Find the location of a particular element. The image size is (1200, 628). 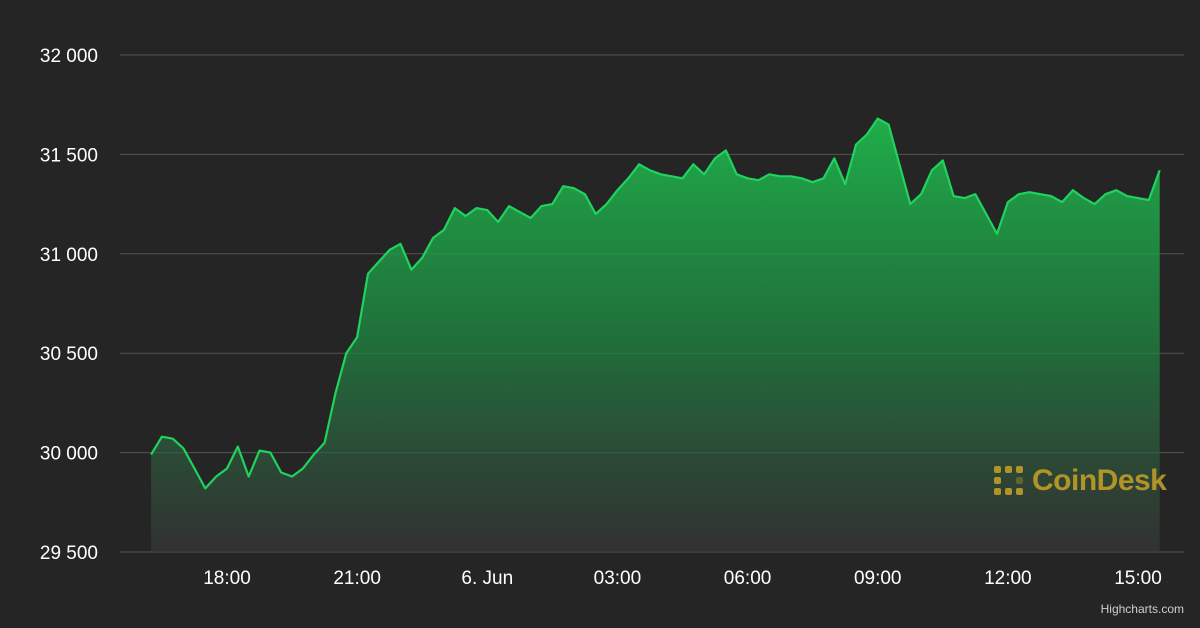

y-tick-label: 30 000 is located at coordinates (69, 454).